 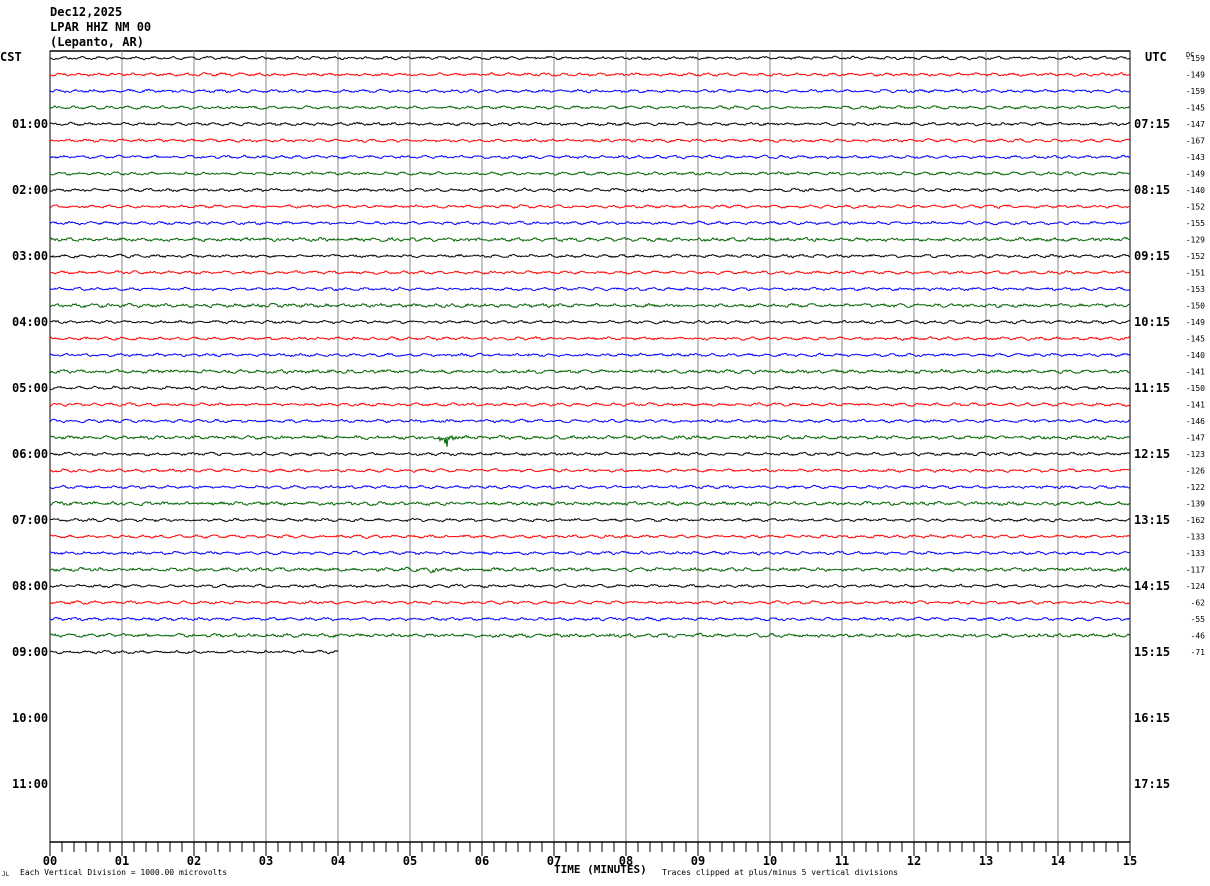 What do you see at coordinates (30, 322) in the screenshot?
I see `left-hour-label: 04:00` at bounding box center [30, 322].